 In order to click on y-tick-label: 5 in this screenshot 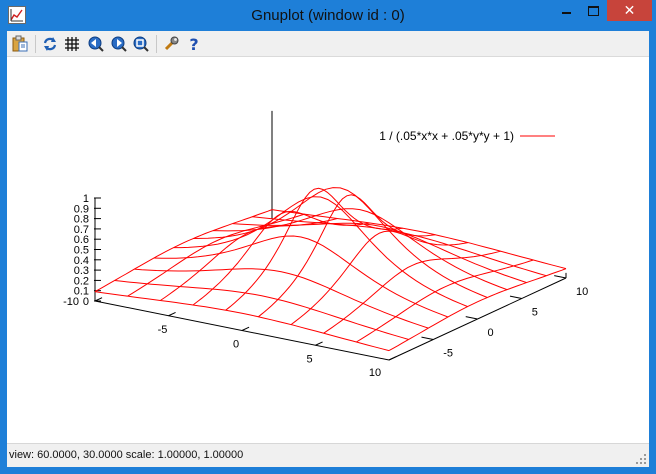, I will do `click(535, 313)`.